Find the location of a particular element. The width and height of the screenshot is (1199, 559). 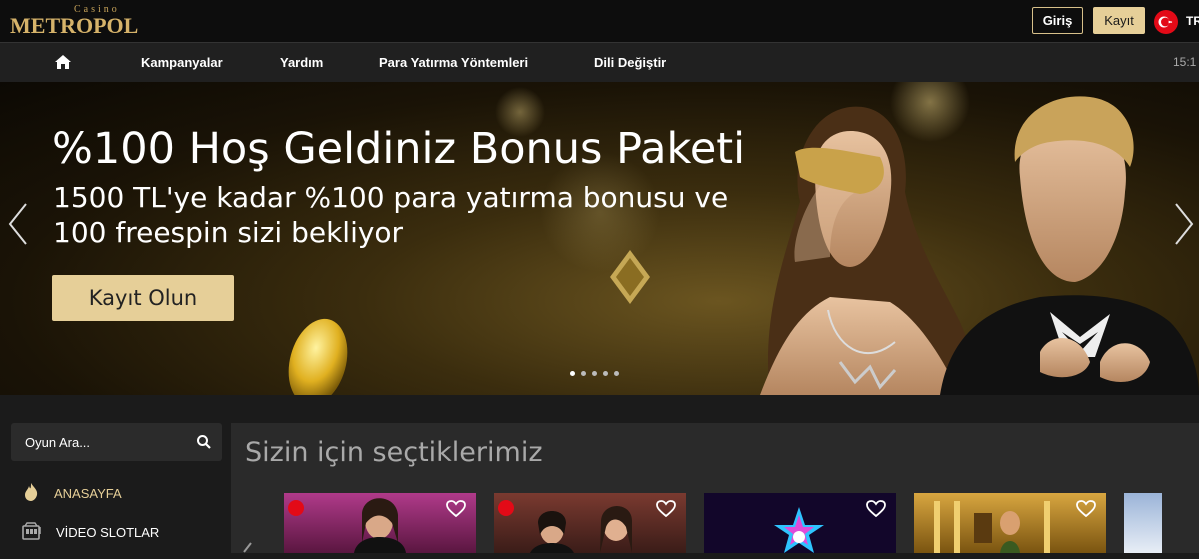

sidebar-item-anasayfa: ANASAYFA is located at coordinates (72, 493).